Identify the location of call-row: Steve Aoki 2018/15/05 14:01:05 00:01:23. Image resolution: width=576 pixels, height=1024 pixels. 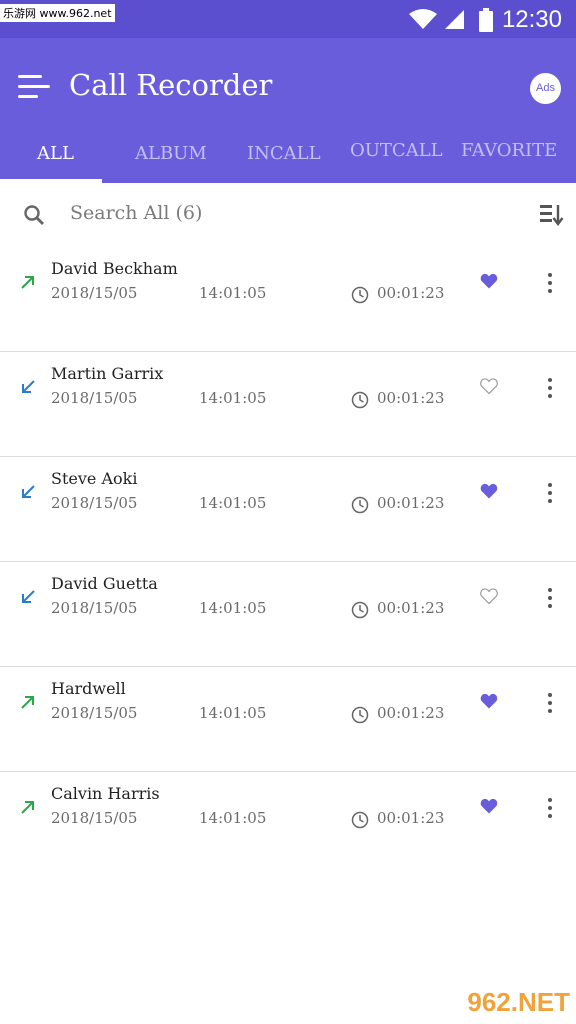
(288, 509).